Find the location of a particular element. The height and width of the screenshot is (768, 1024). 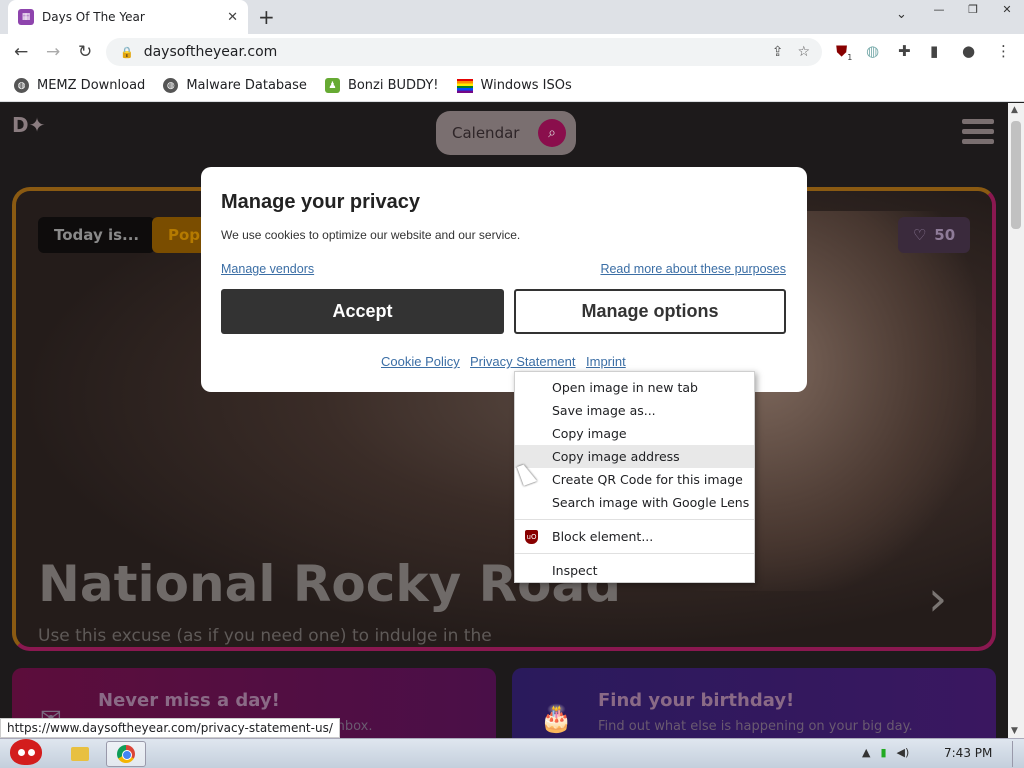

read-more-purposes-link: Read more about these purposes is located at coordinates (693, 269).